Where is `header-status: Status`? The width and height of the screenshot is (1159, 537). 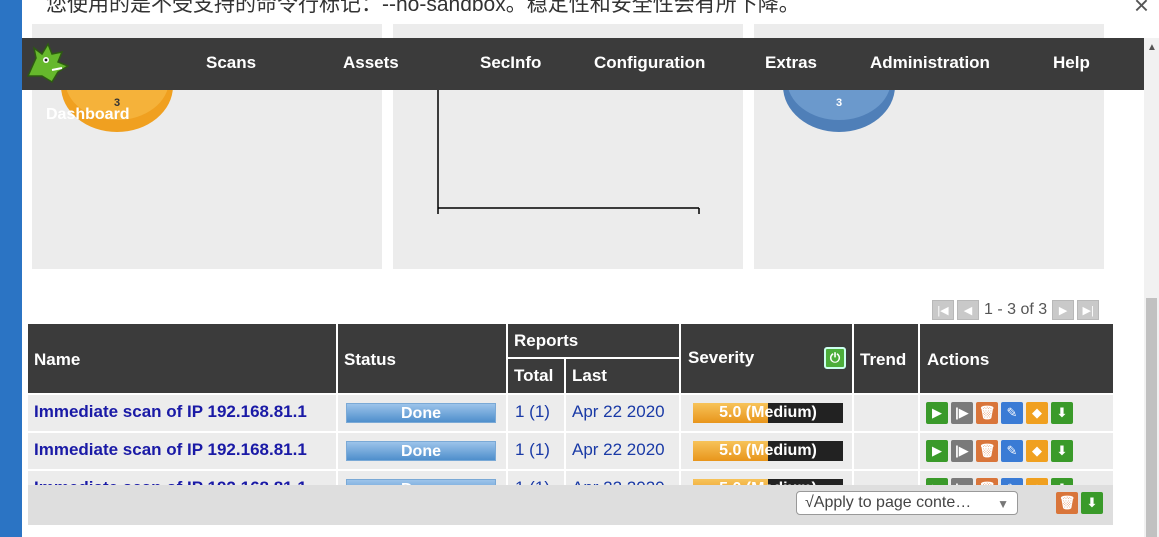
header-status: Status is located at coordinates (422, 358).